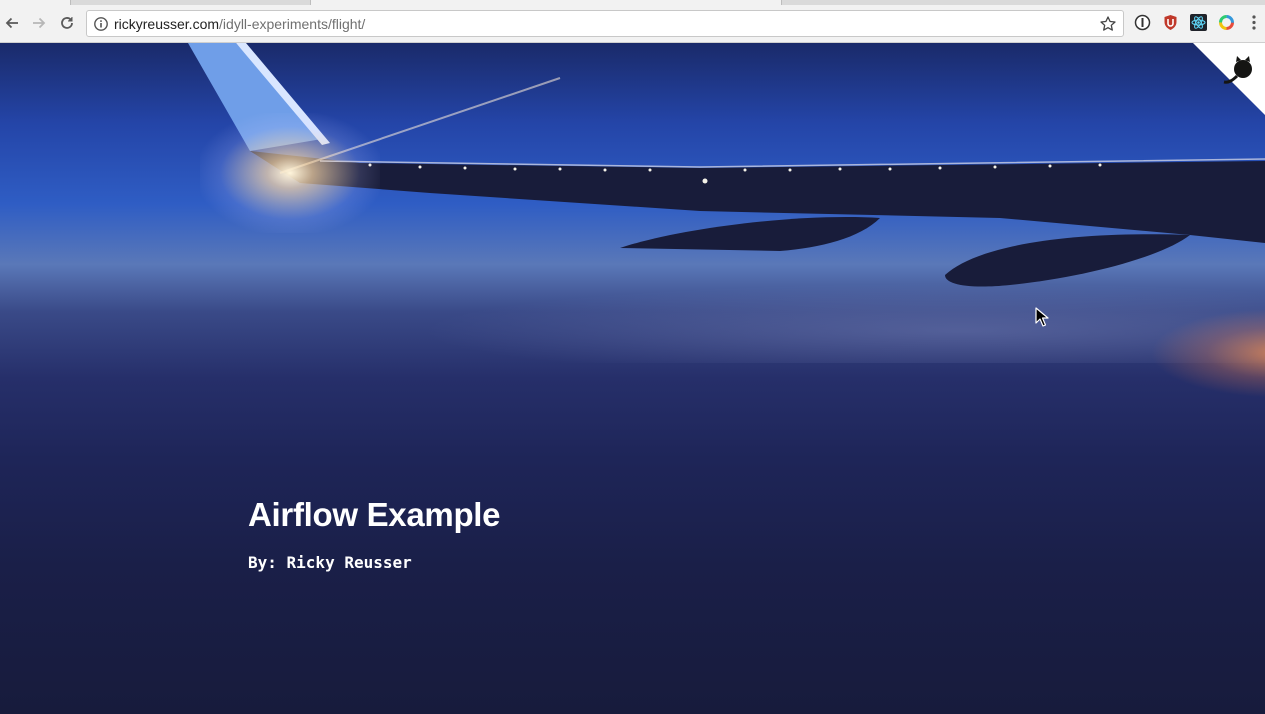  What do you see at coordinates (101, 24) in the screenshot?
I see `info-icon` at bounding box center [101, 24].